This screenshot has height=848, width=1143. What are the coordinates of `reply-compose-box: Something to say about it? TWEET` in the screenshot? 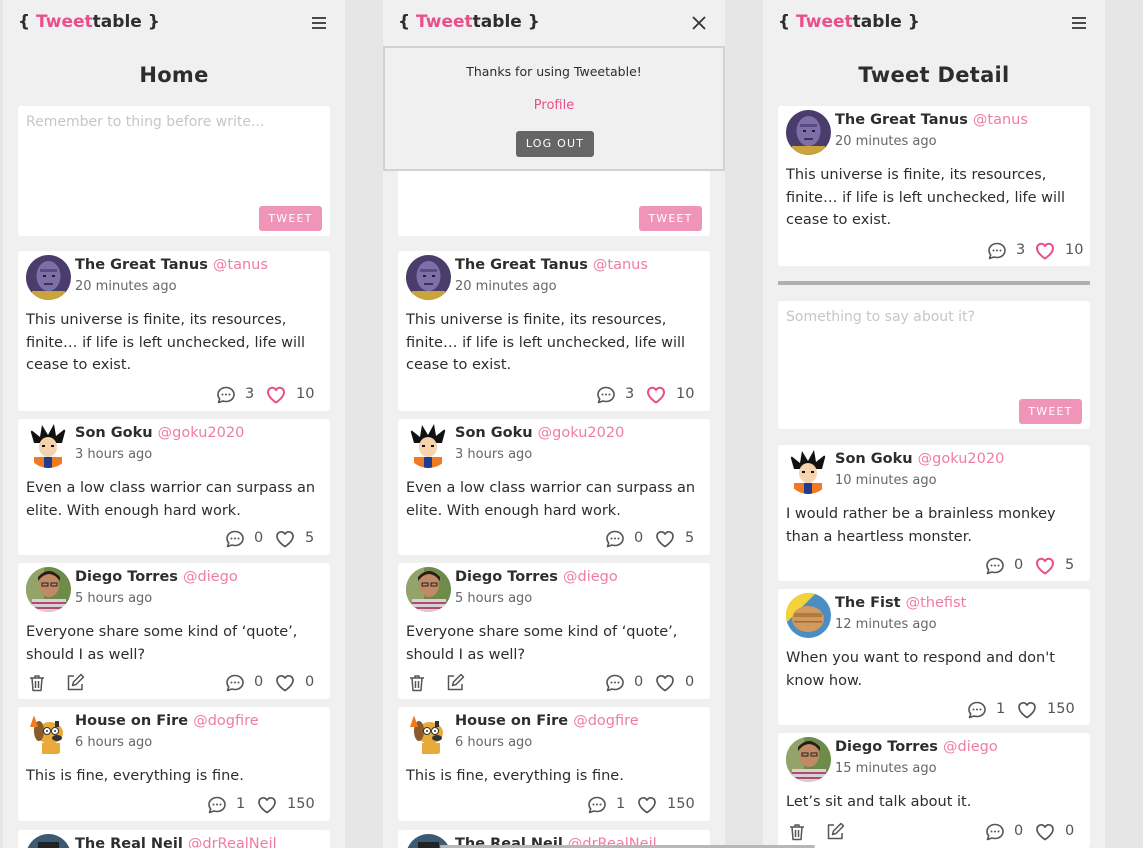 It's located at (934, 365).